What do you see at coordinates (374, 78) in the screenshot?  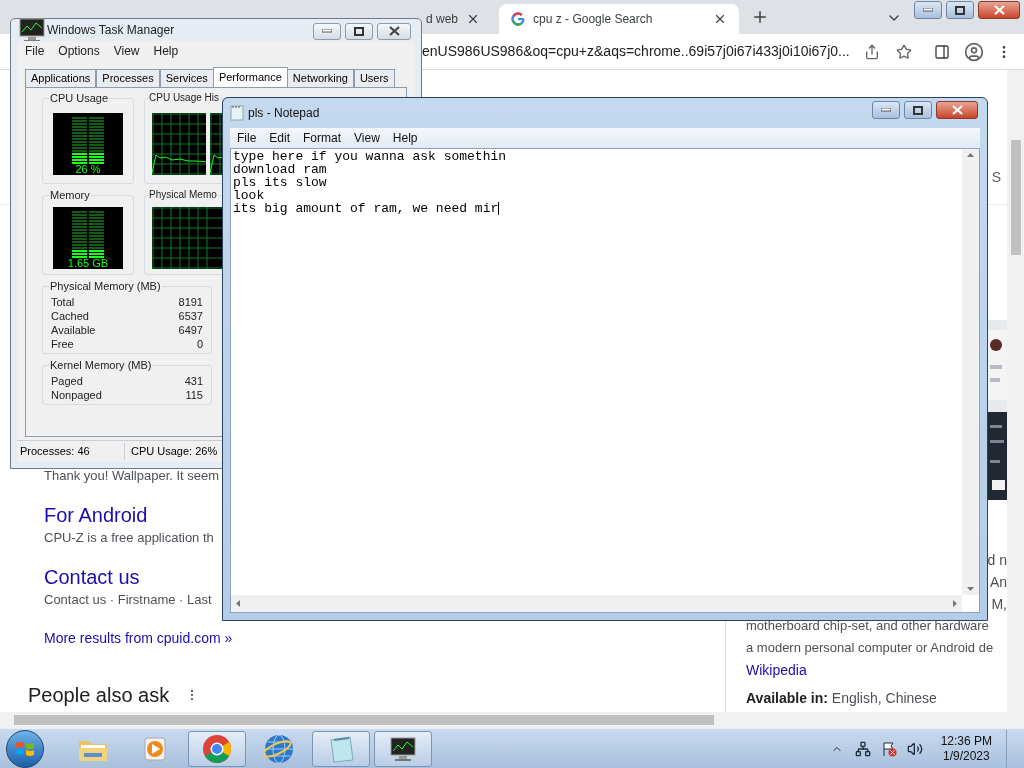 I see `tab: Users` at bounding box center [374, 78].